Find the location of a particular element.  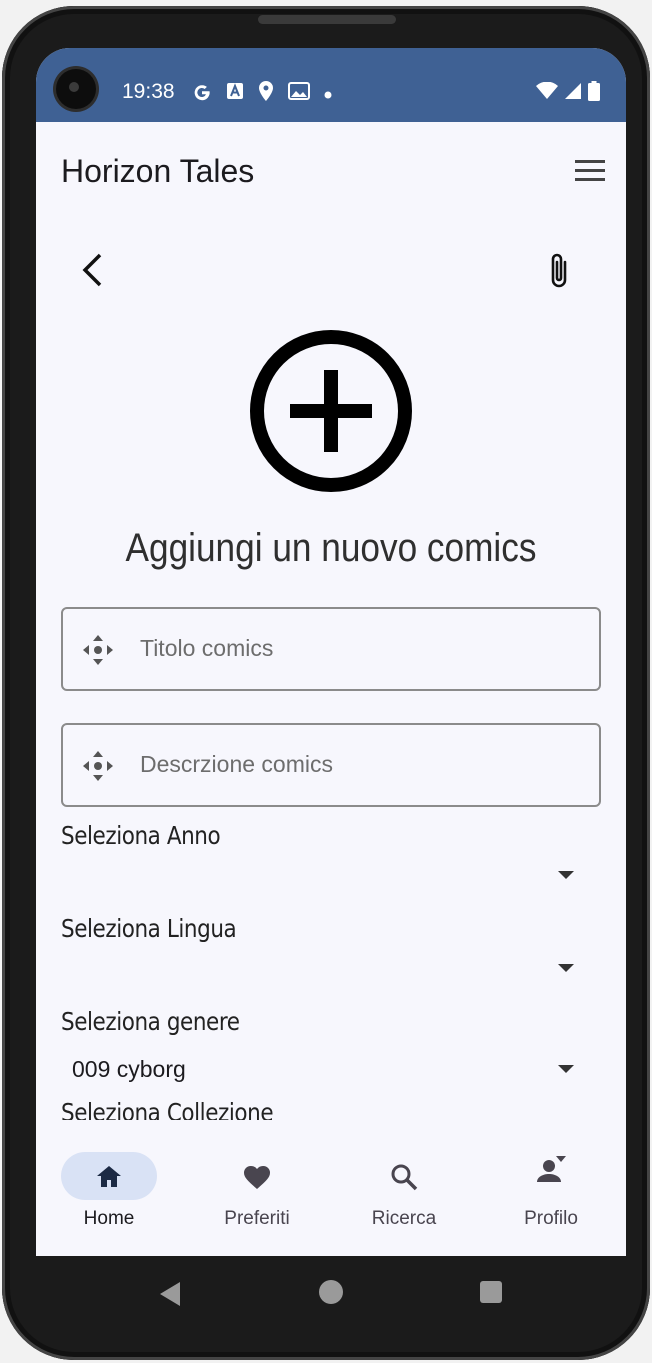

status-left-icons is located at coordinates (262, 93).